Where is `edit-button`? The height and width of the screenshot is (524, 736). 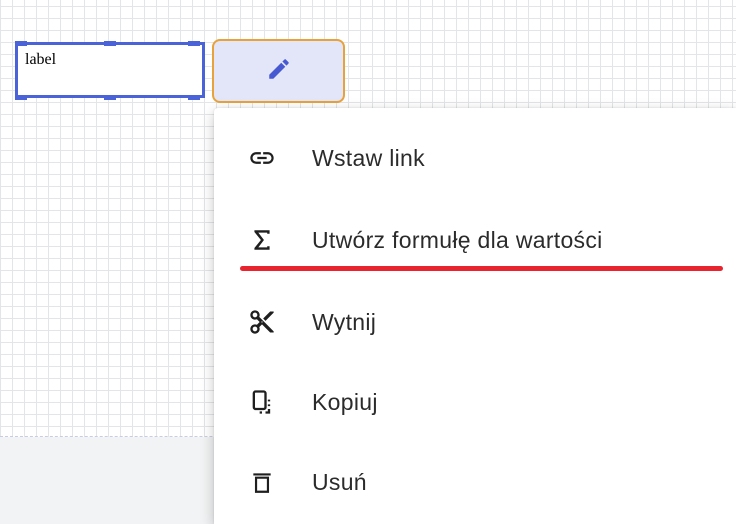 edit-button is located at coordinates (278, 71).